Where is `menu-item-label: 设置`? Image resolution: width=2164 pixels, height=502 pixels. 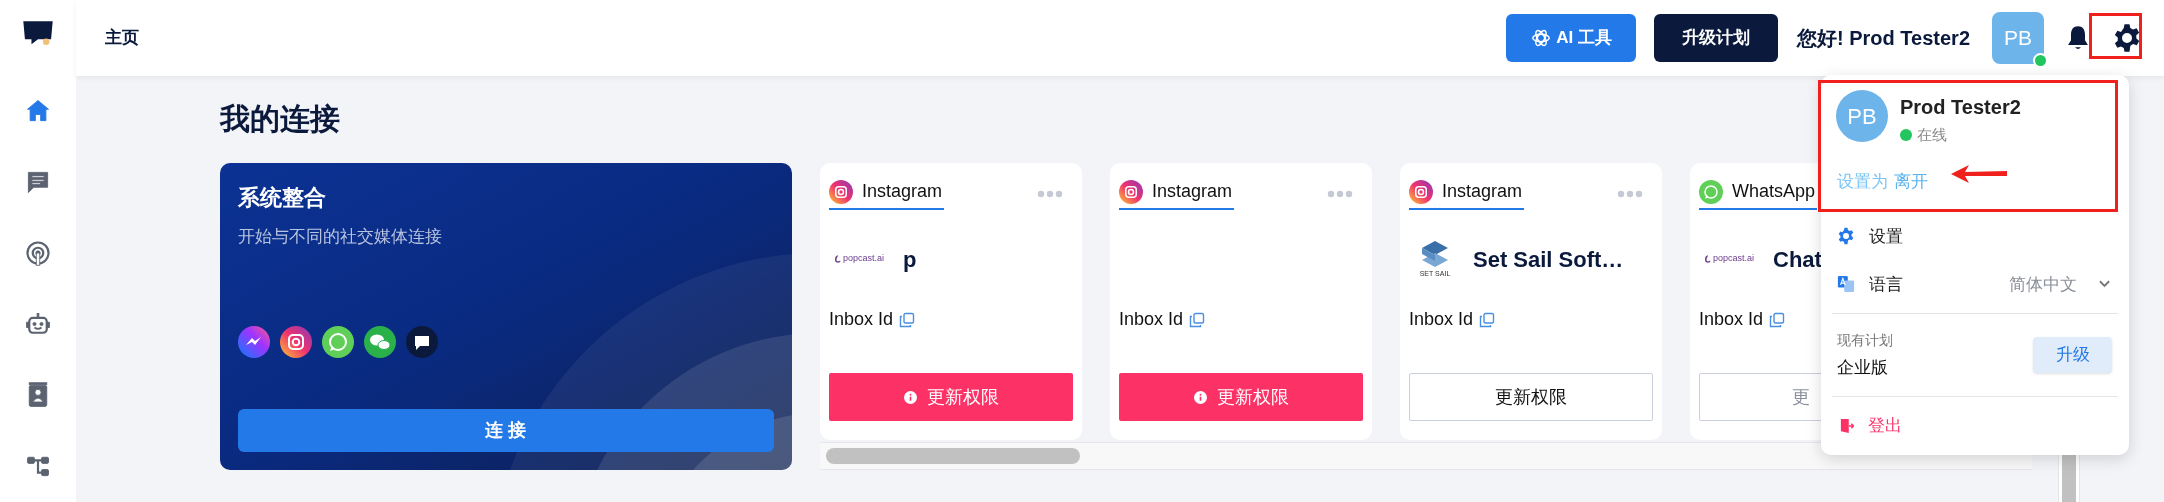 menu-item-label: 设置 is located at coordinates (1886, 236).